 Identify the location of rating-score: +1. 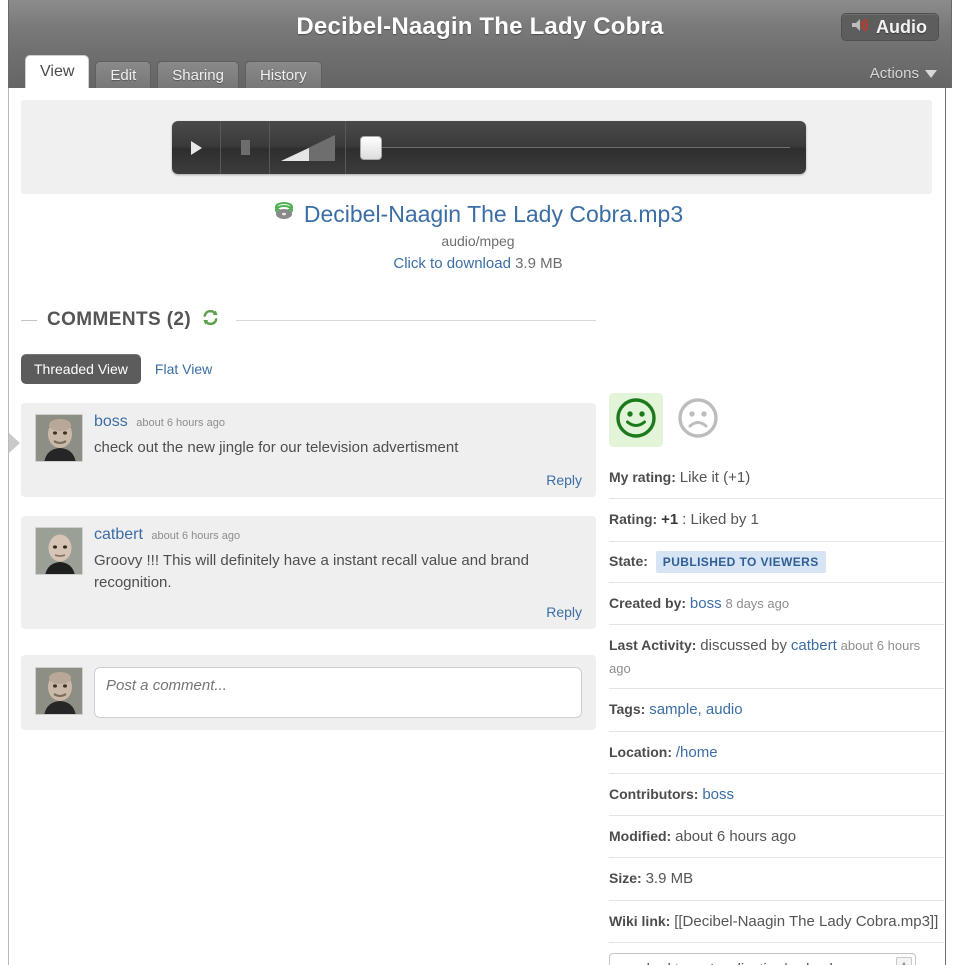
(670, 520).